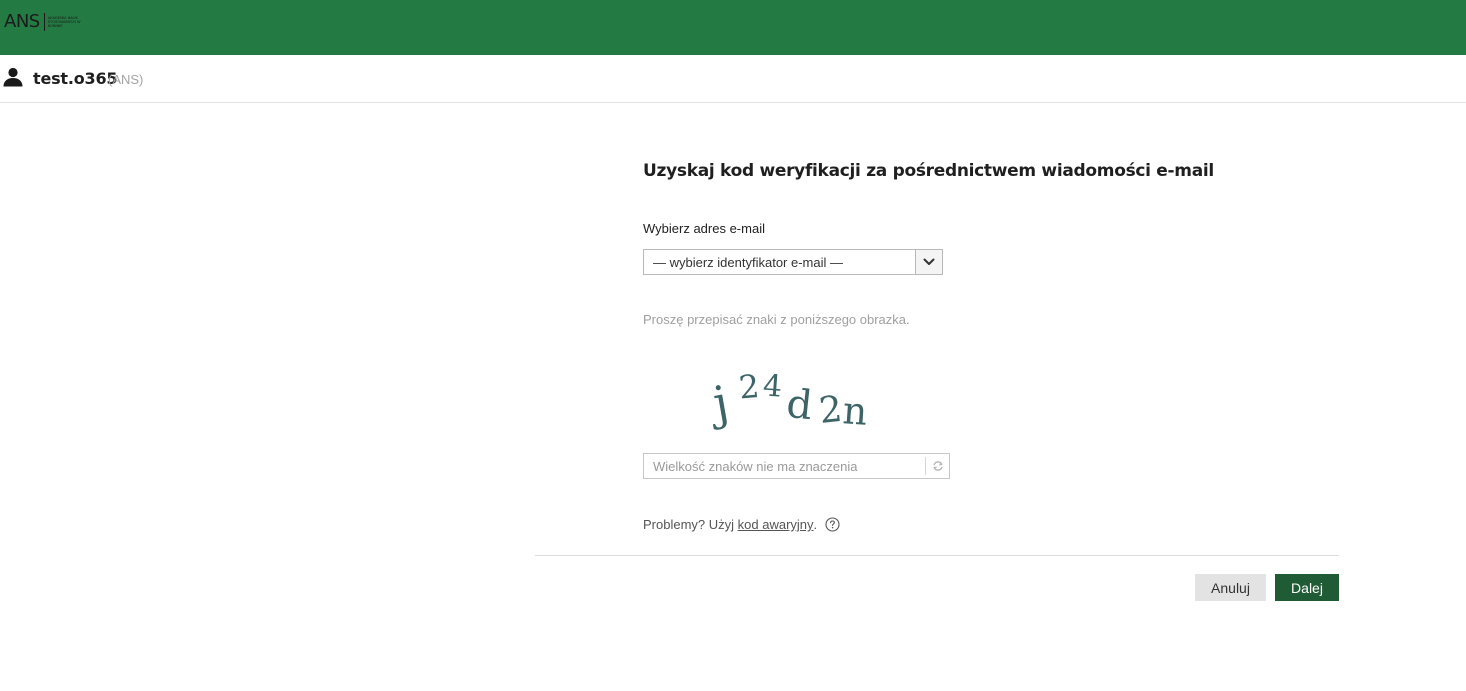 The width and height of the screenshot is (1466, 691). I want to click on email-select-value: — wybierz identyfikator e-mail —, so click(748, 262).